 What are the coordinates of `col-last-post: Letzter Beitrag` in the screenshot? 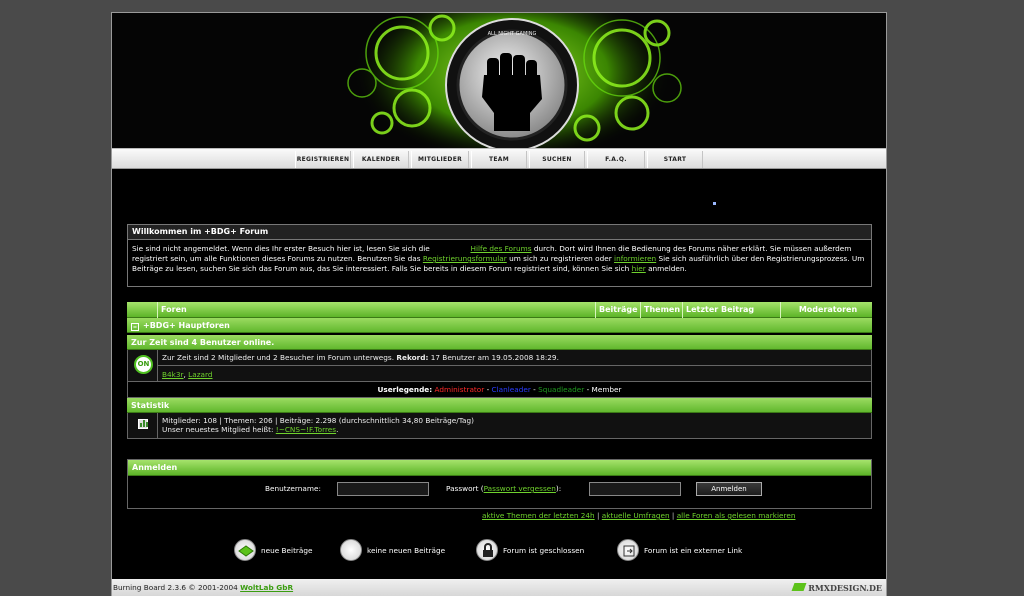 It's located at (731, 310).